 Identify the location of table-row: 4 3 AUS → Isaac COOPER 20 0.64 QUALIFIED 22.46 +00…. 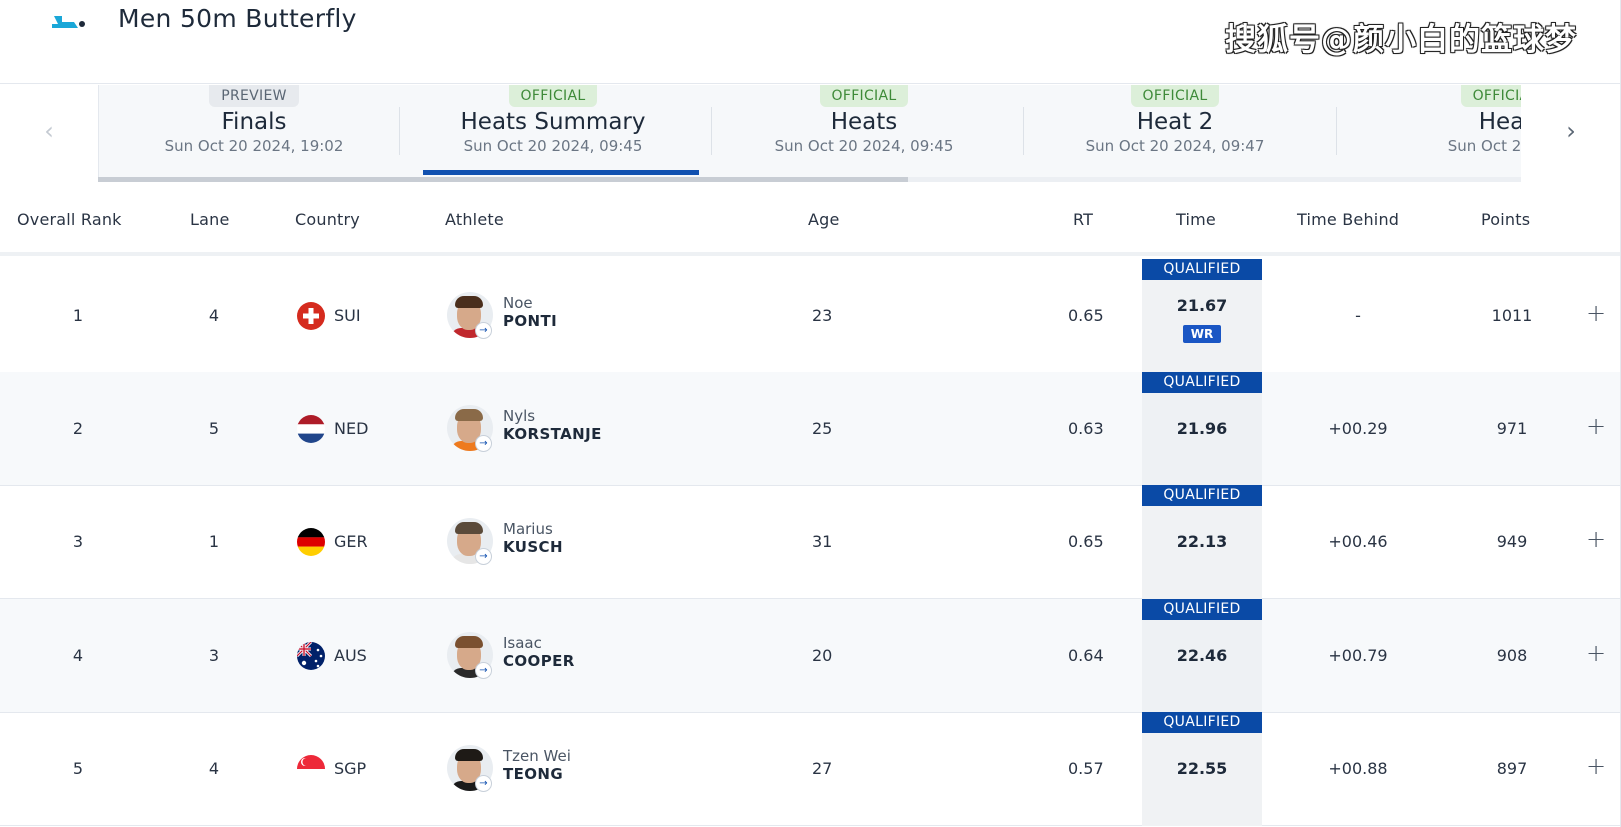
(810, 656).